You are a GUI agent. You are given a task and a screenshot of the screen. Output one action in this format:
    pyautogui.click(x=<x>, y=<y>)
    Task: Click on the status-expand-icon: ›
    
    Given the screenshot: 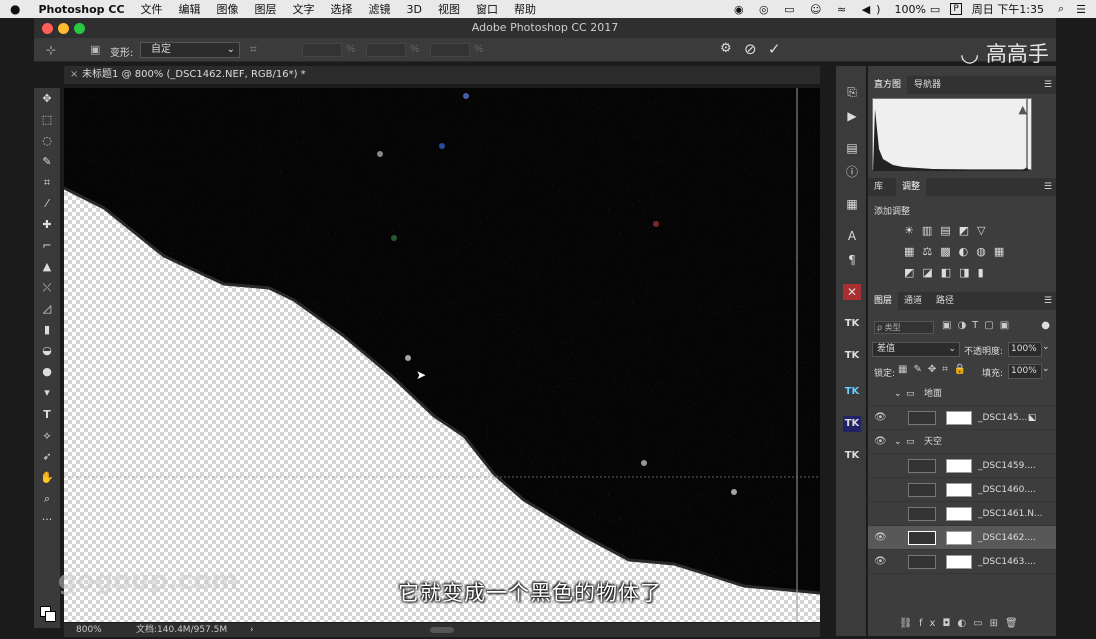 What is the action you would take?
    pyautogui.click(x=252, y=630)
    